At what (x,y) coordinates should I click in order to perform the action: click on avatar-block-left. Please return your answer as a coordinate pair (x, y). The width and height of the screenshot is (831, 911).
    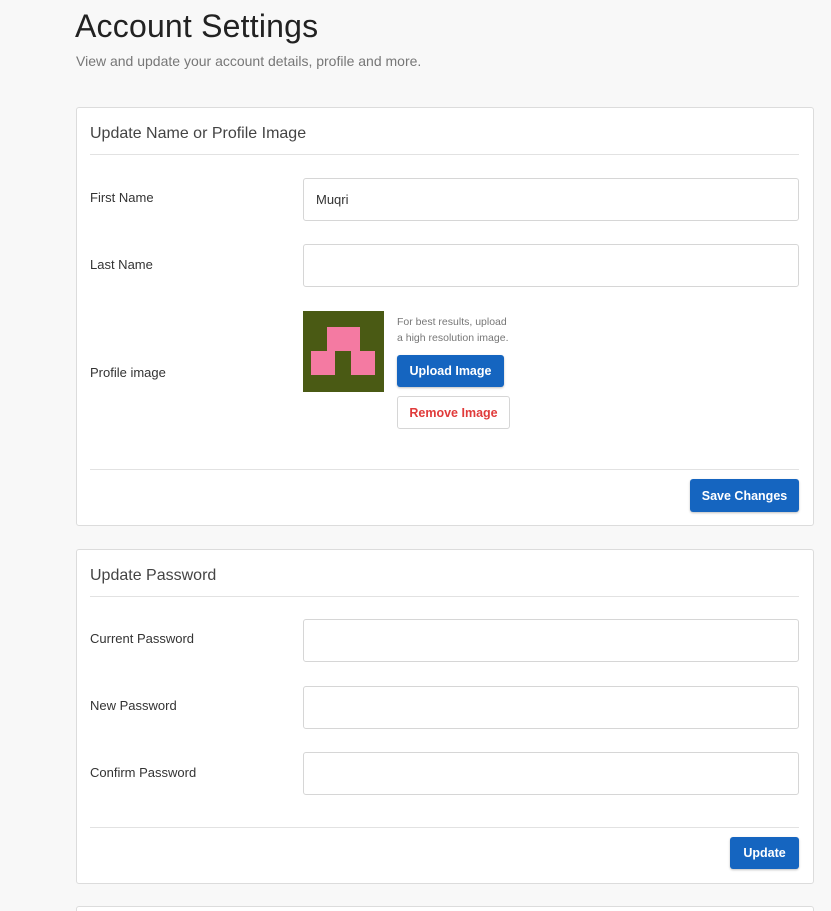
    Looking at the image, I should click on (323, 363).